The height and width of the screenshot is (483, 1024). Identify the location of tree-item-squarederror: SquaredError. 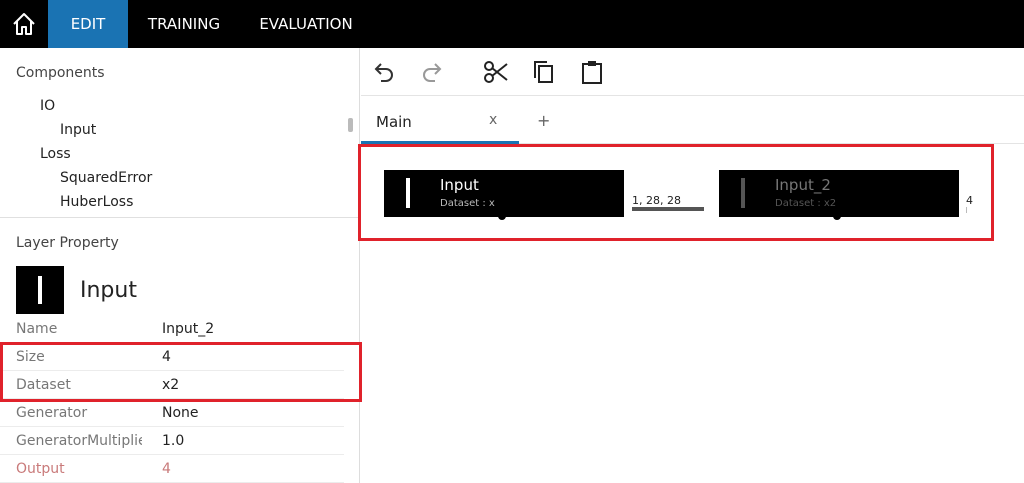
(106, 178).